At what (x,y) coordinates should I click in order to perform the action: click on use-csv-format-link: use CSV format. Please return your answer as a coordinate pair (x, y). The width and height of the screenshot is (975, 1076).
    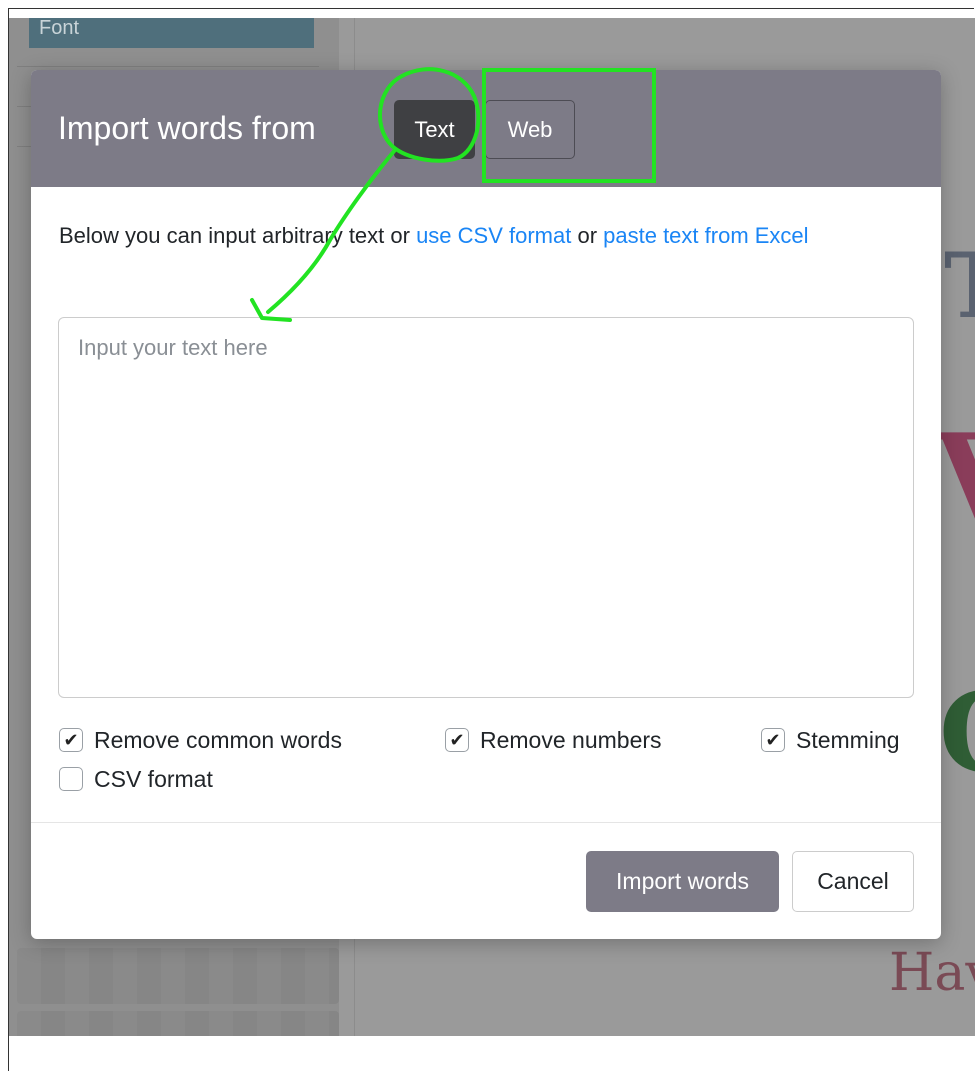
    Looking at the image, I should click on (493, 235).